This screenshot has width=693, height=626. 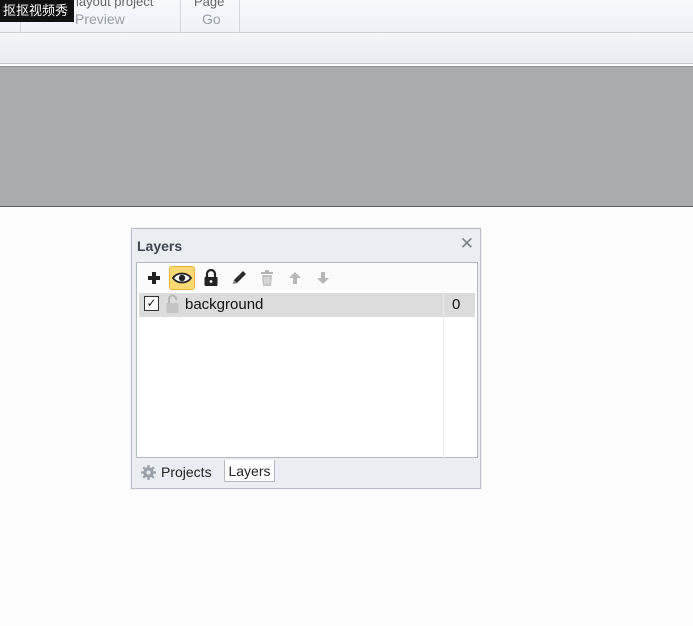 I want to click on layer-row: ✓ background 0, so click(x=307, y=305).